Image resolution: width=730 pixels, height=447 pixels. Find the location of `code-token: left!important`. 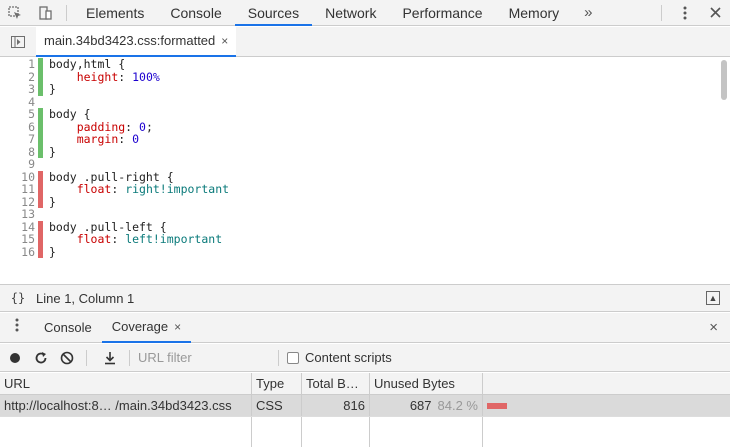

code-token: left!important is located at coordinates (174, 239).